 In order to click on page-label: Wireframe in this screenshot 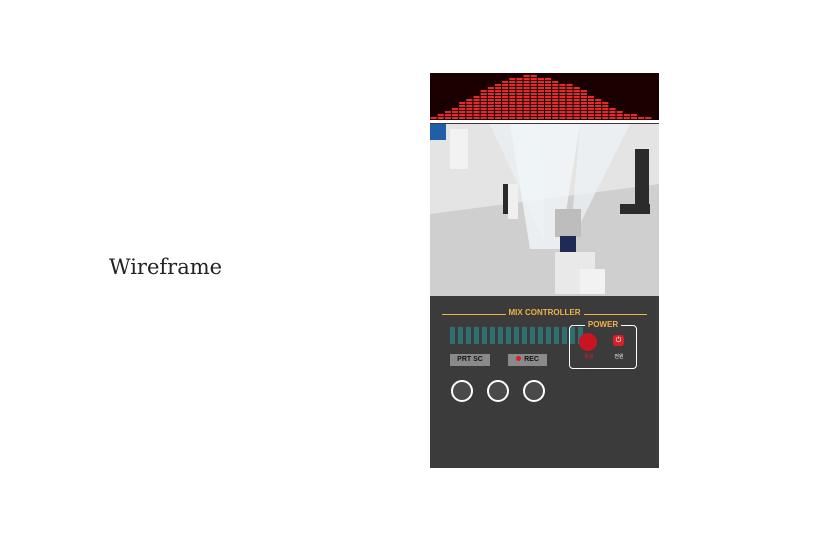, I will do `click(166, 267)`.